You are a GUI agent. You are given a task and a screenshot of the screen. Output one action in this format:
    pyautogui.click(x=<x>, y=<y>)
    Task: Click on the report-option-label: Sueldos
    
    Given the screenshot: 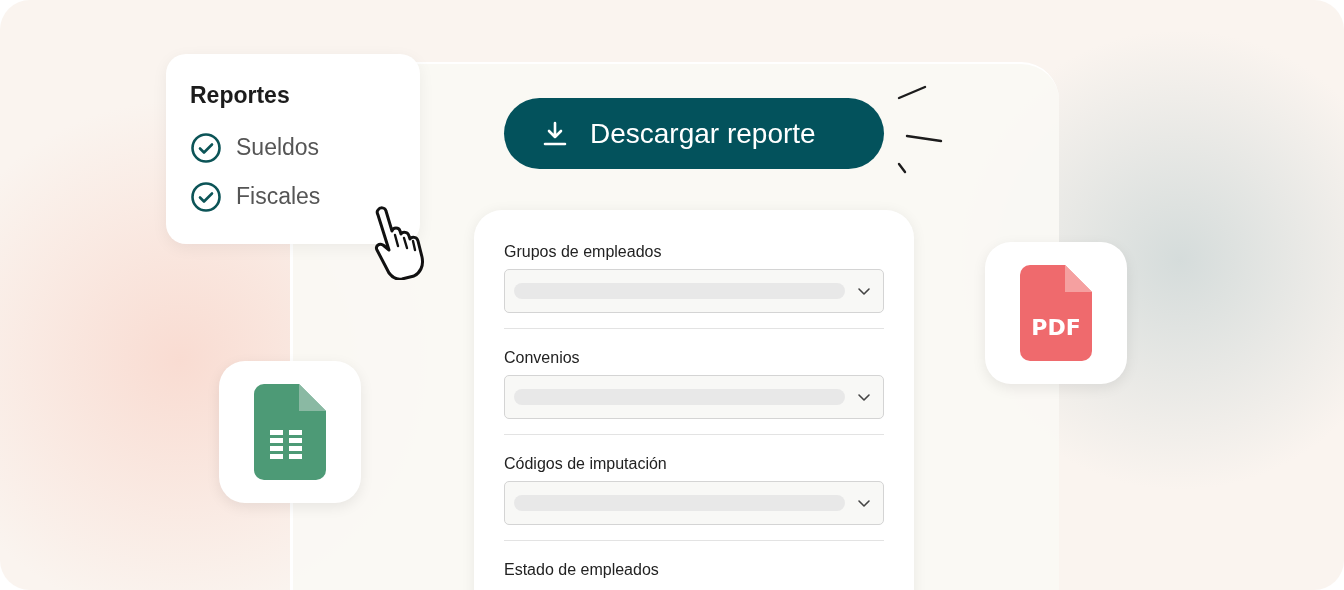 What is the action you would take?
    pyautogui.click(x=278, y=147)
    